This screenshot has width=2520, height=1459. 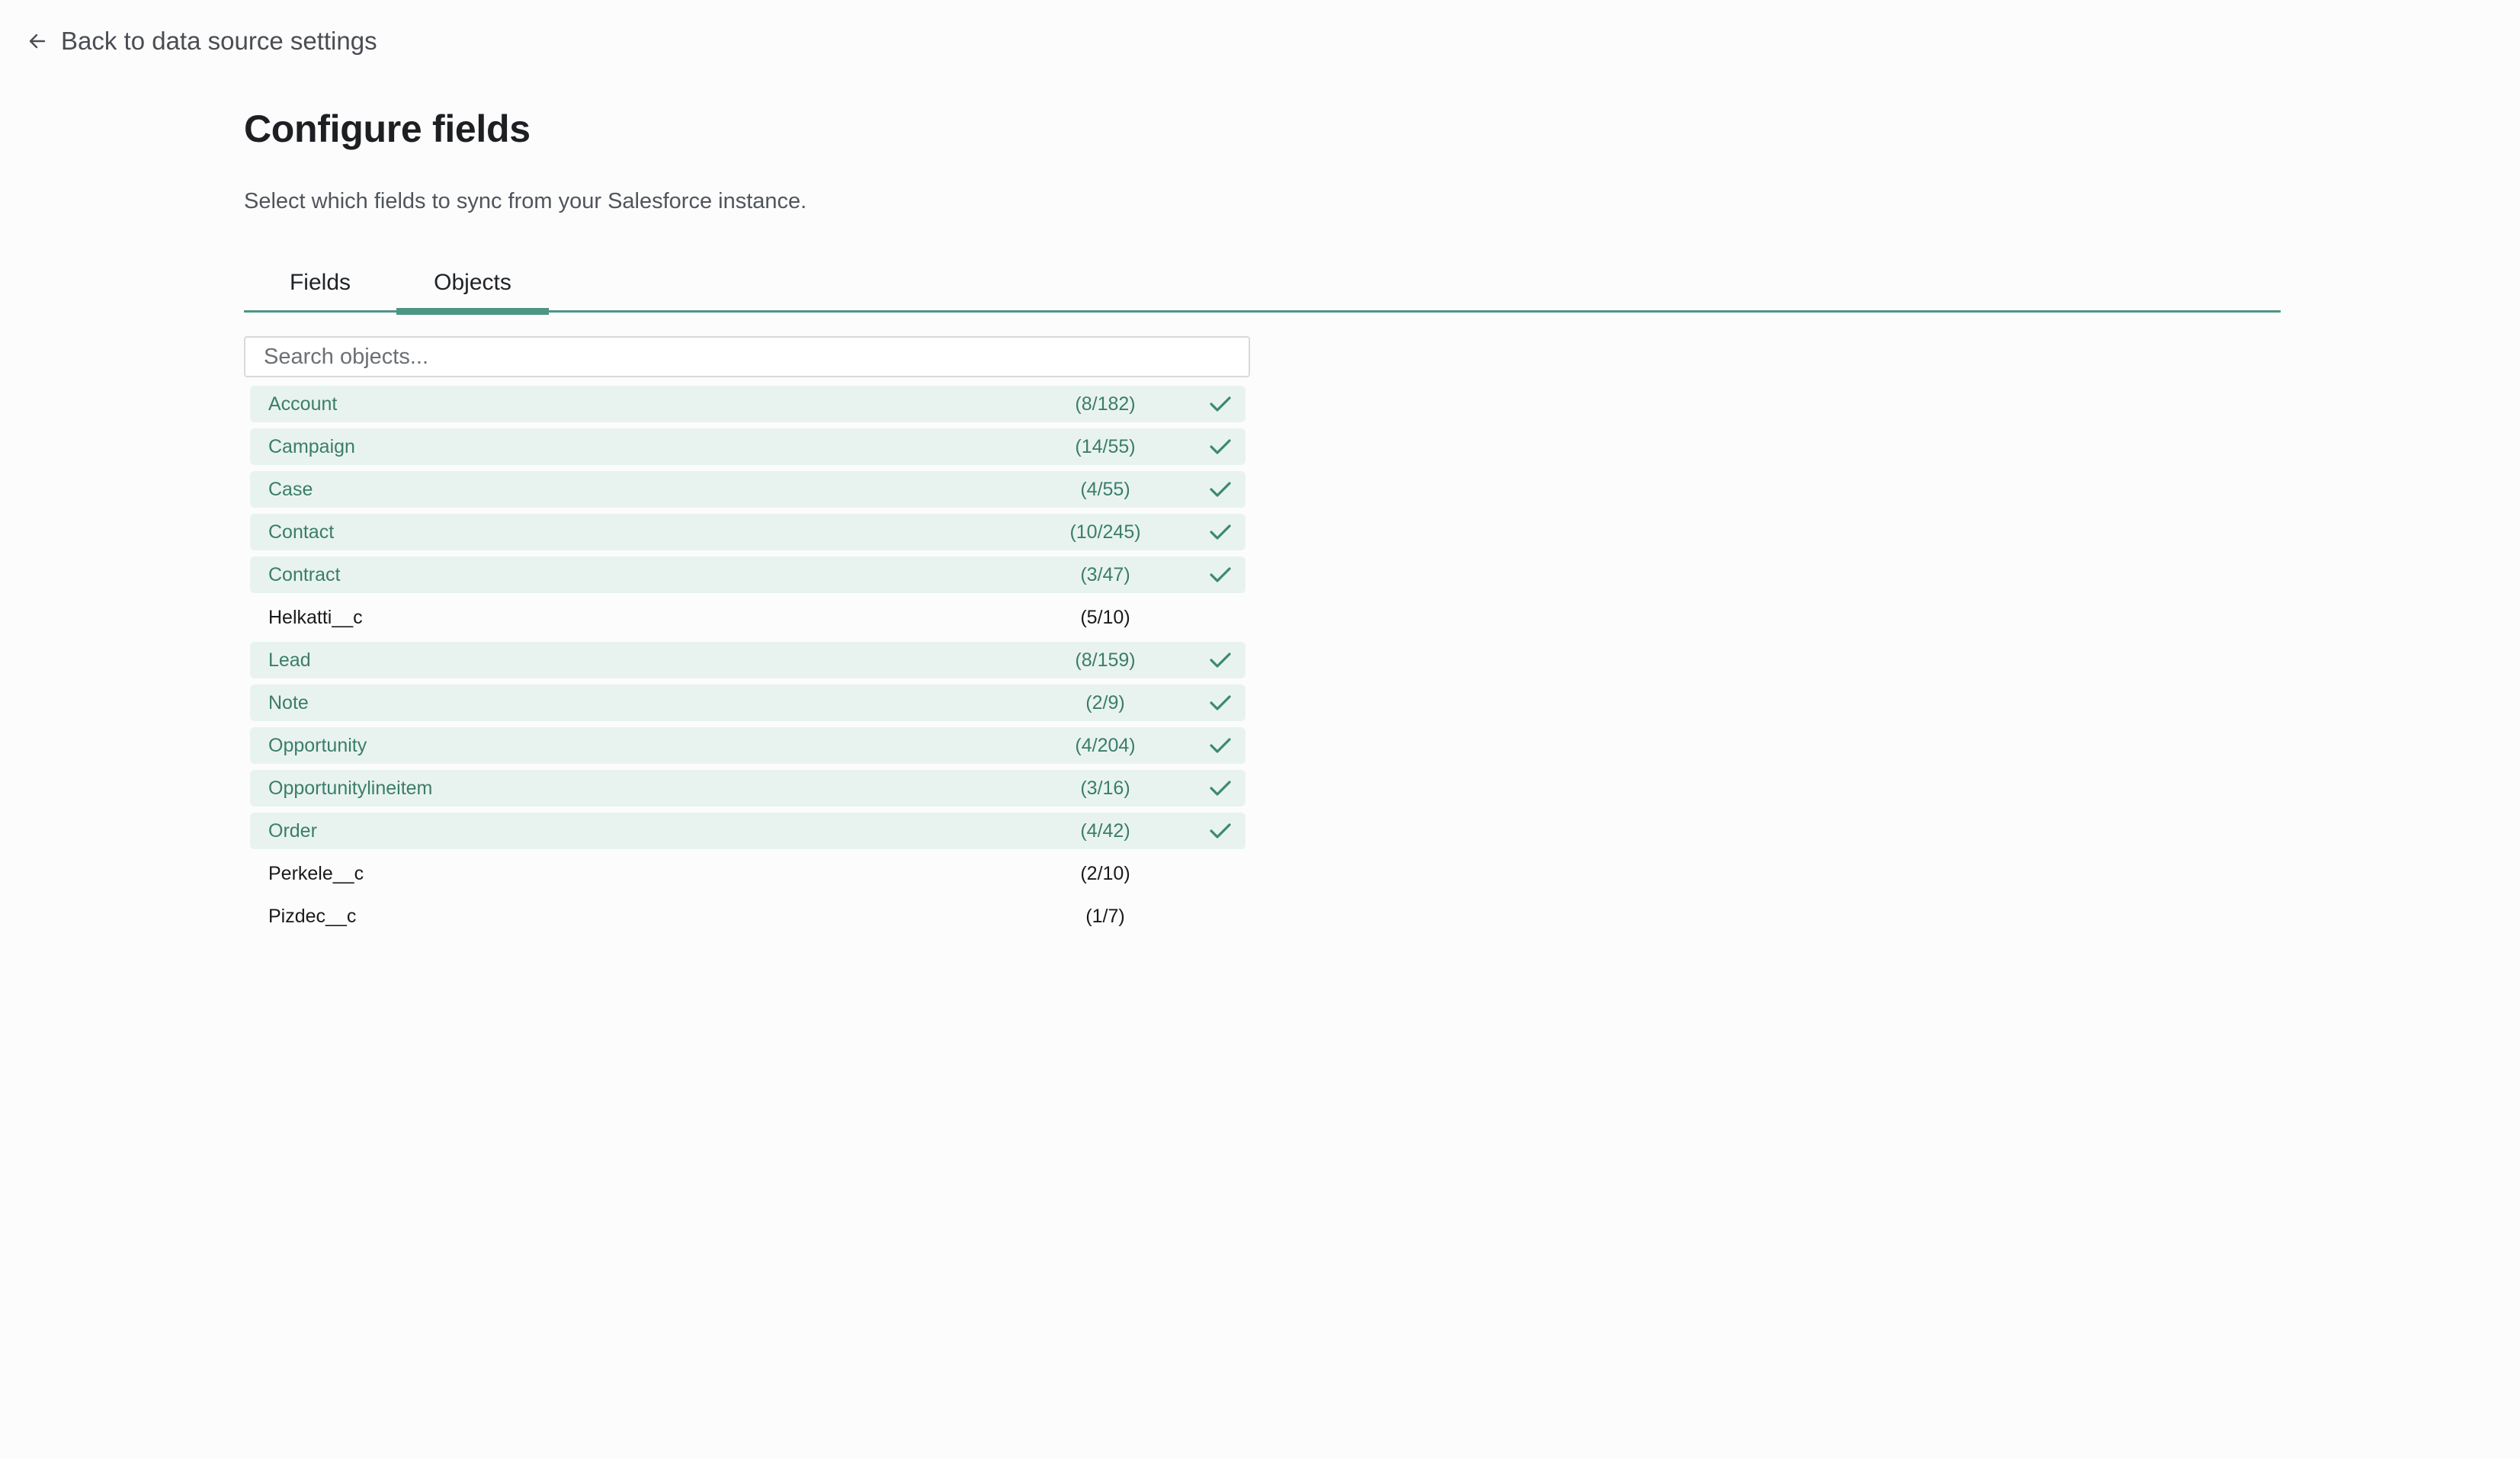 I want to click on object-name: Account, so click(x=303, y=404).